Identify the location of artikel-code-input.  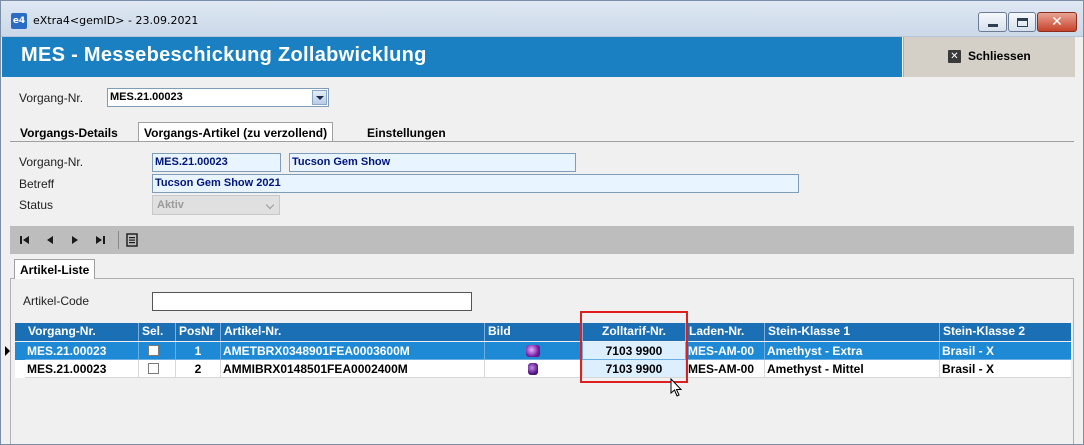
(312, 301).